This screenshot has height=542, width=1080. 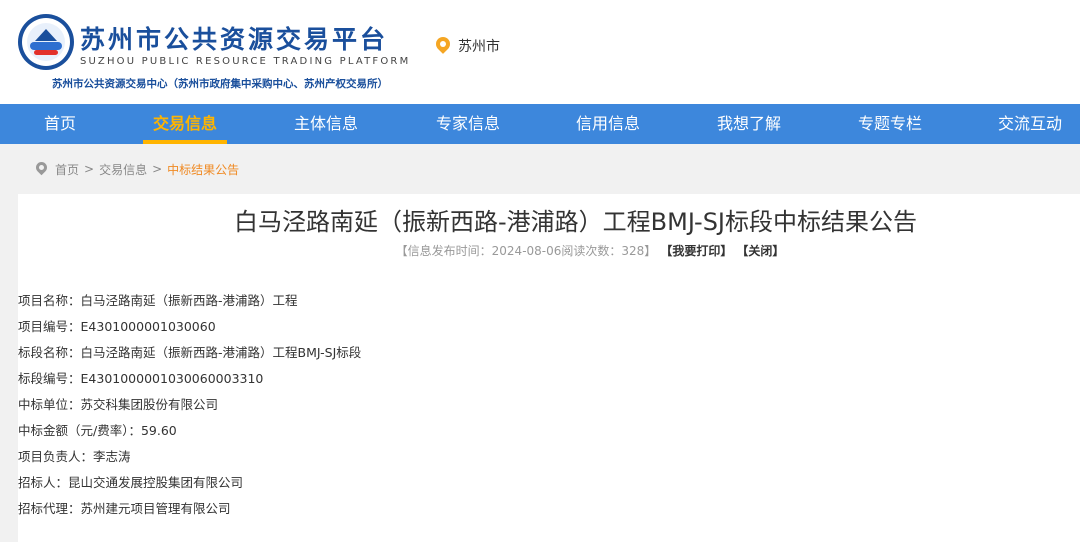 What do you see at coordinates (97, 430) in the screenshot?
I see `field-winning-amount: 中标金额（元/费率）：59.60` at bounding box center [97, 430].